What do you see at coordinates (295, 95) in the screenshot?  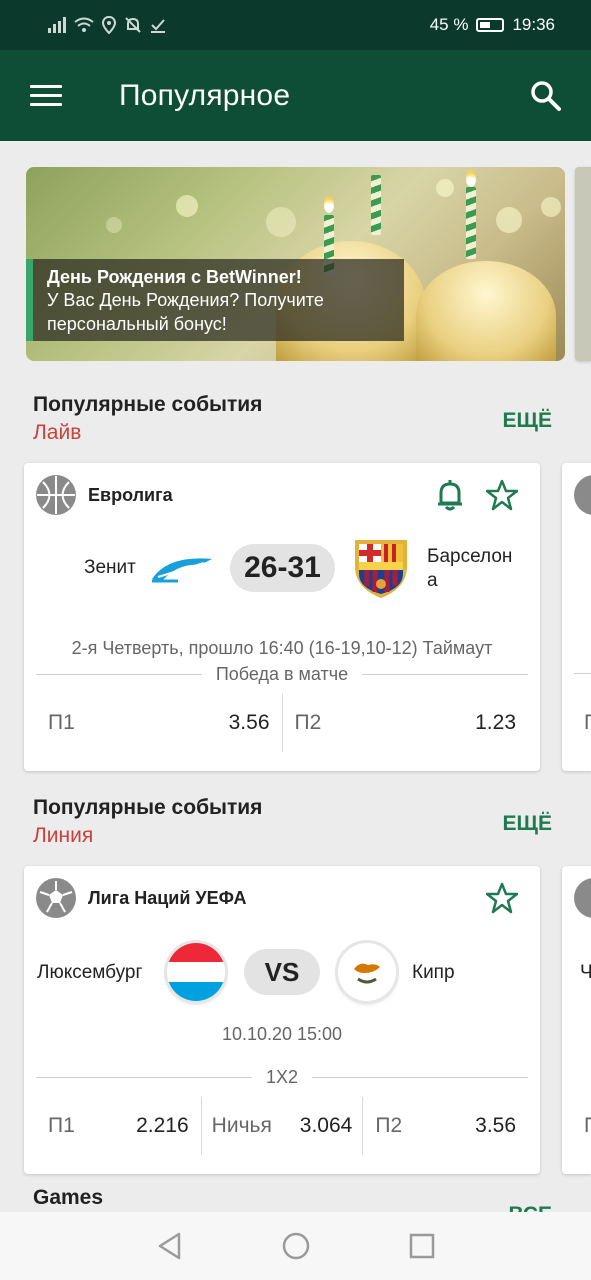 I see `app-bar: Популярное` at bounding box center [295, 95].